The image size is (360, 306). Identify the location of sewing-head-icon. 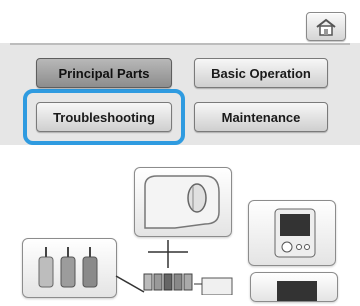
(182, 202).